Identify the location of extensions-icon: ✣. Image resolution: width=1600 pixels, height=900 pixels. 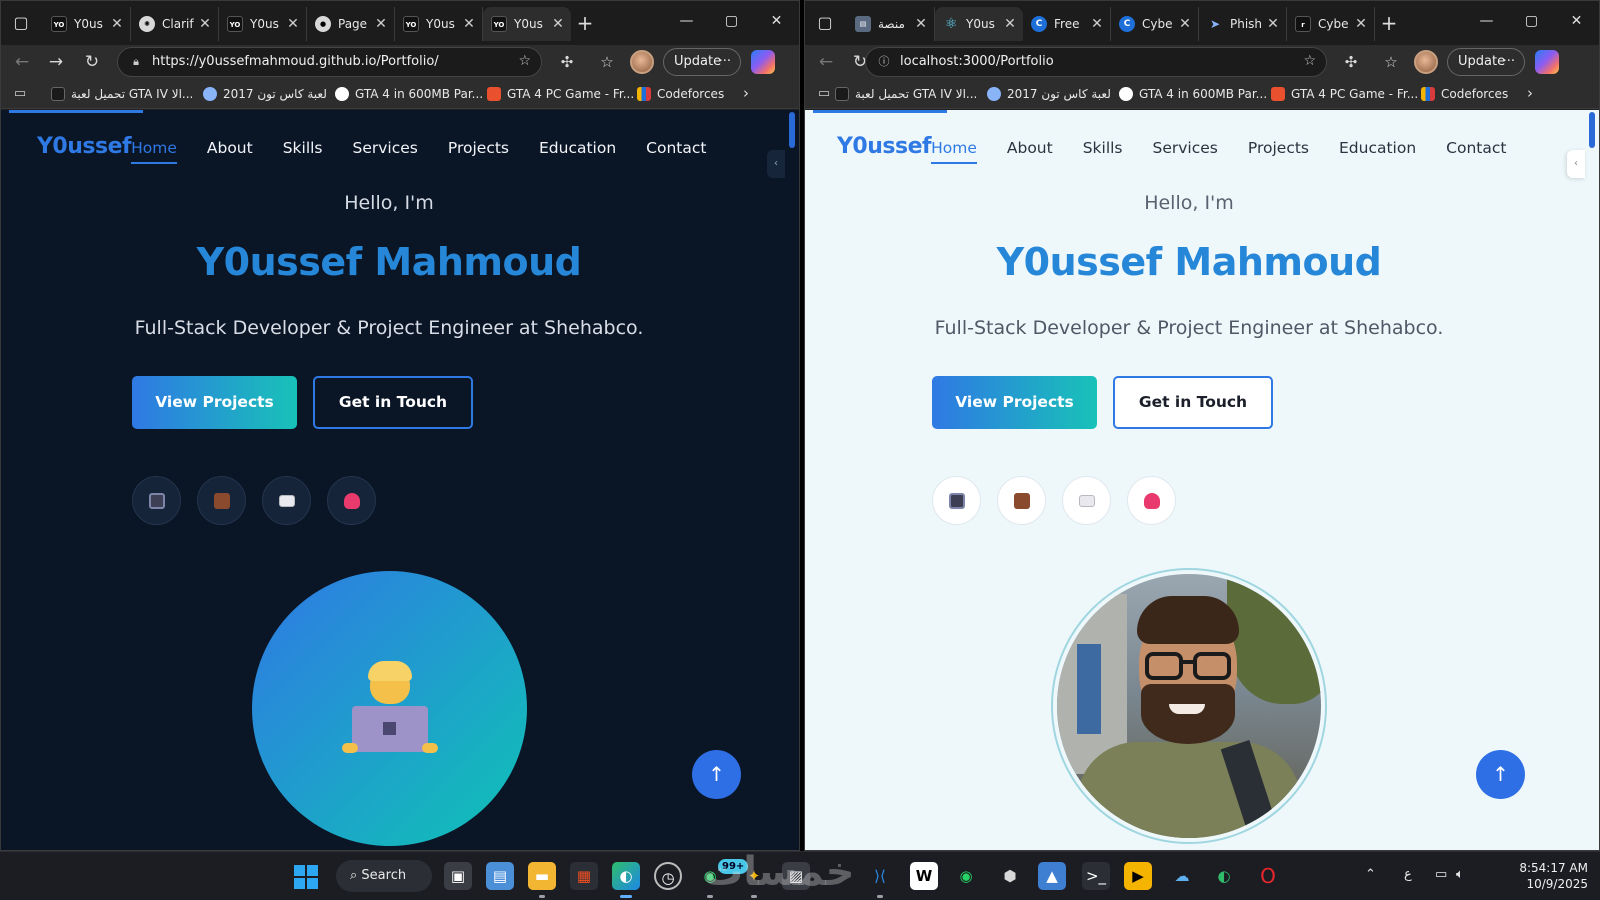
(567, 62).